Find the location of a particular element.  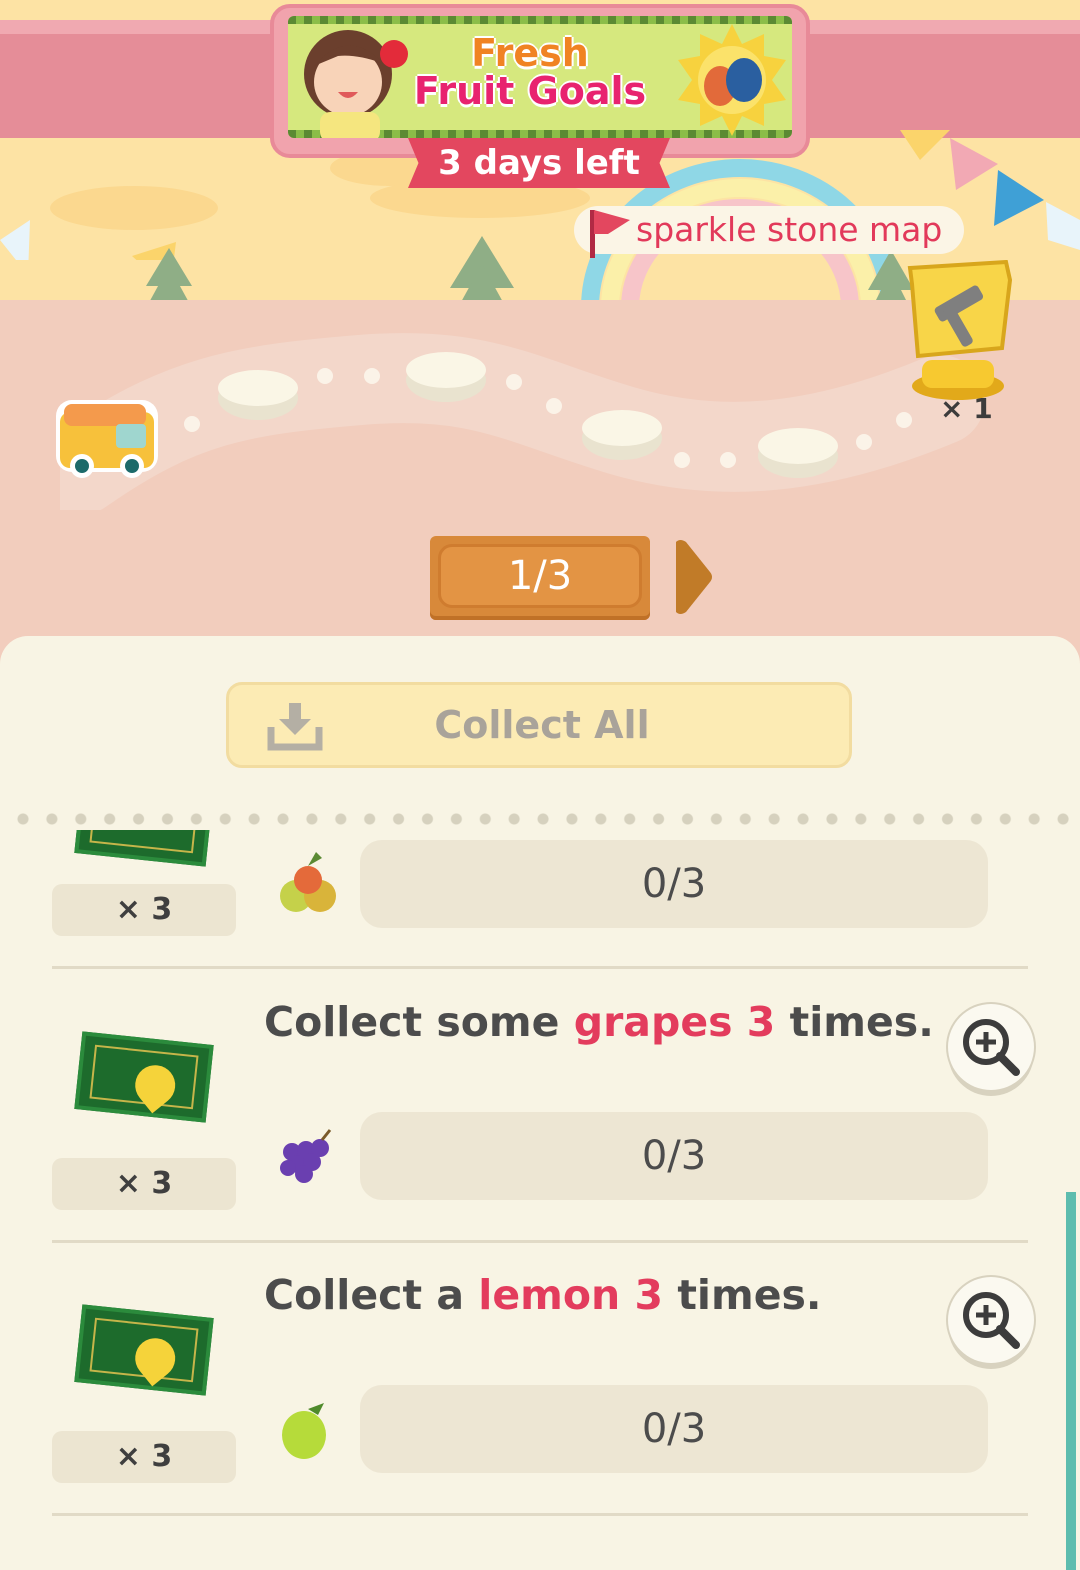

grapes-icon is located at coordinates (306, 1156).